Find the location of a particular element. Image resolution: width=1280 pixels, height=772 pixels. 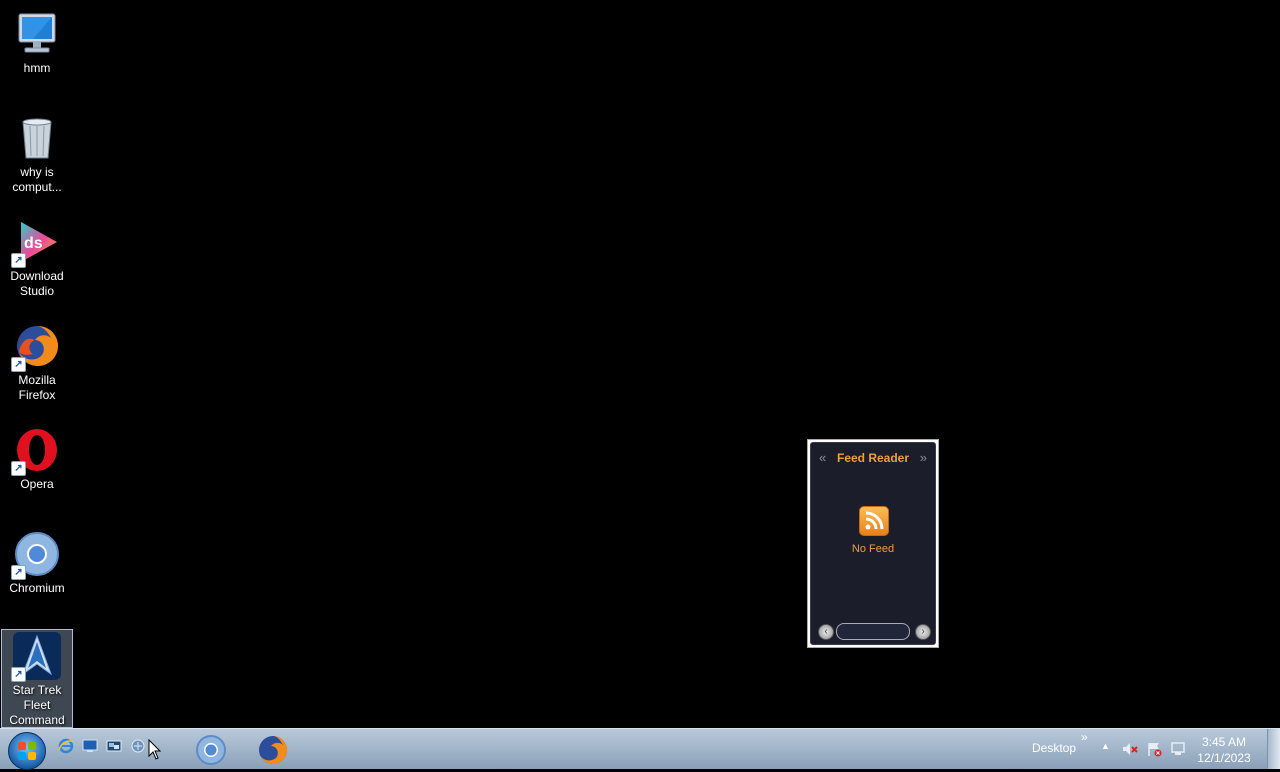

star-trek-icon: ↗ is located at coordinates (36, 657).